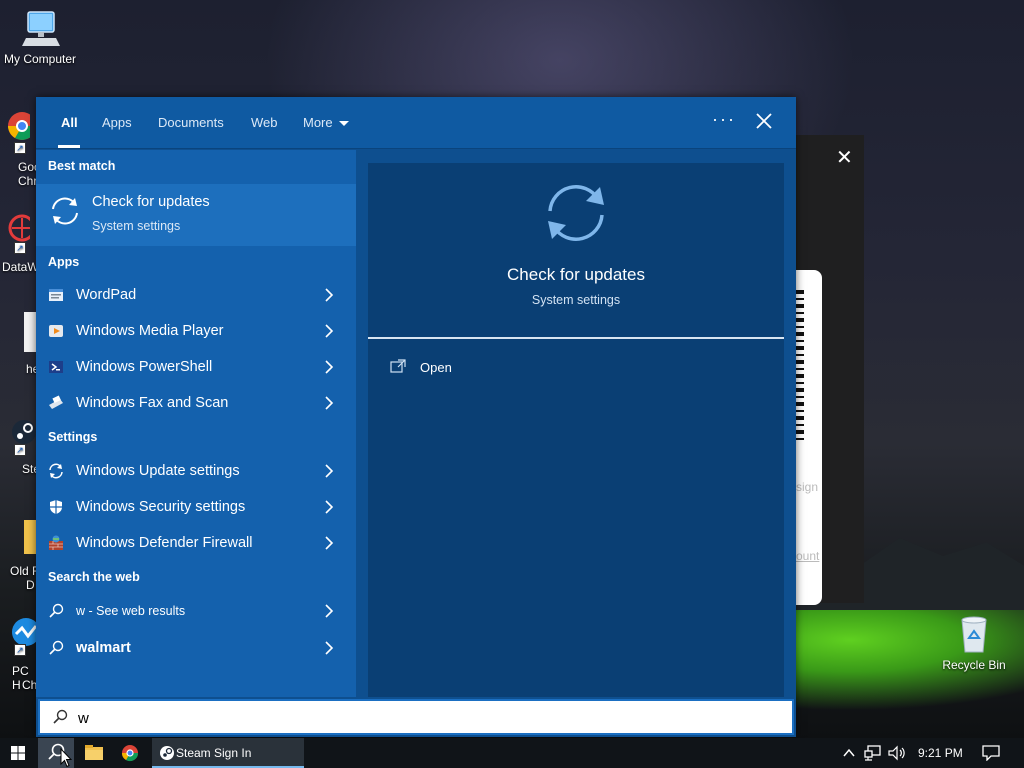 The height and width of the screenshot is (768, 1024). Describe the element at coordinates (131, 611) in the screenshot. I see `result-label: w - See web results` at that location.